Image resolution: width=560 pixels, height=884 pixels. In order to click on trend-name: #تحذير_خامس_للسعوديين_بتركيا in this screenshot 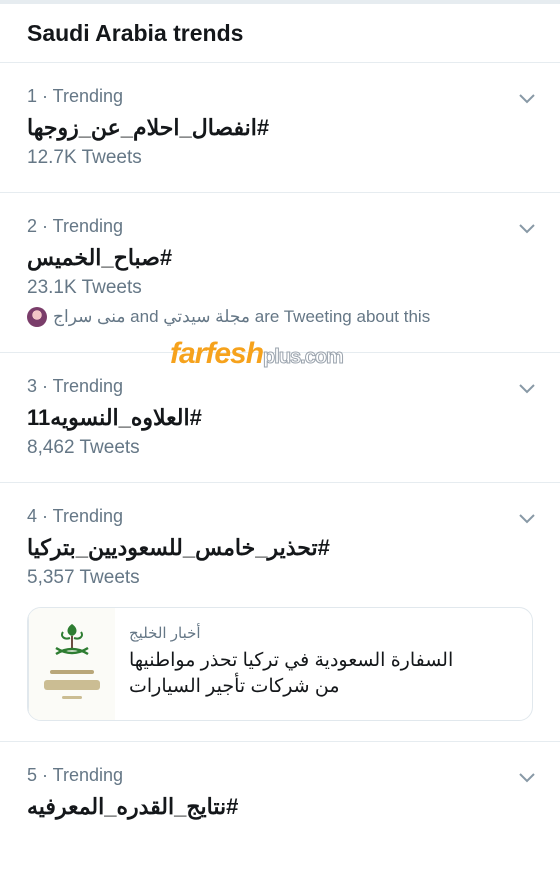, I will do `click(280, 548)`.